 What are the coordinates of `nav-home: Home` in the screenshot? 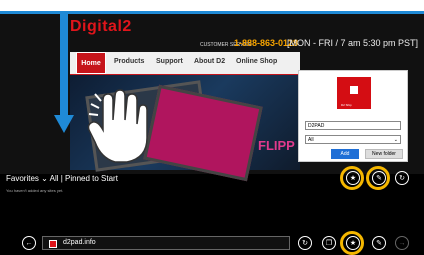 It's located at (91, 63).